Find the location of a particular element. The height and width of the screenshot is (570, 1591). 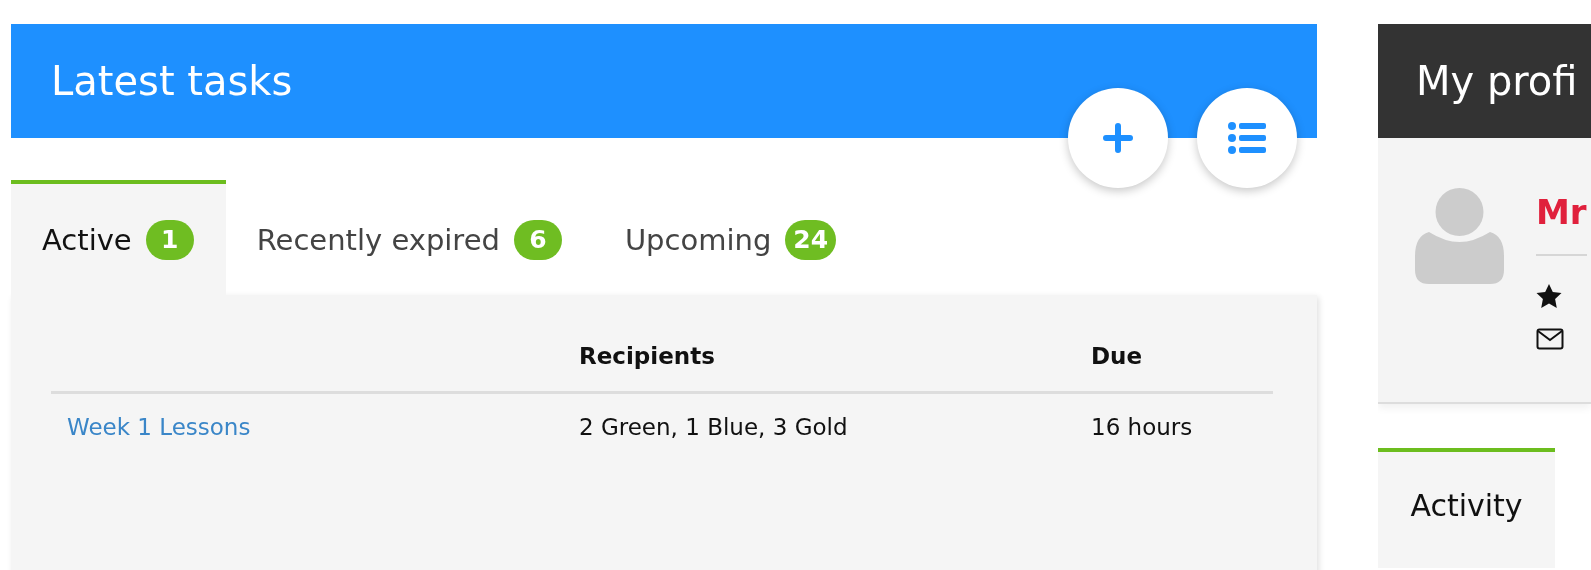

star-icon is located at coordinates (1549, 296).